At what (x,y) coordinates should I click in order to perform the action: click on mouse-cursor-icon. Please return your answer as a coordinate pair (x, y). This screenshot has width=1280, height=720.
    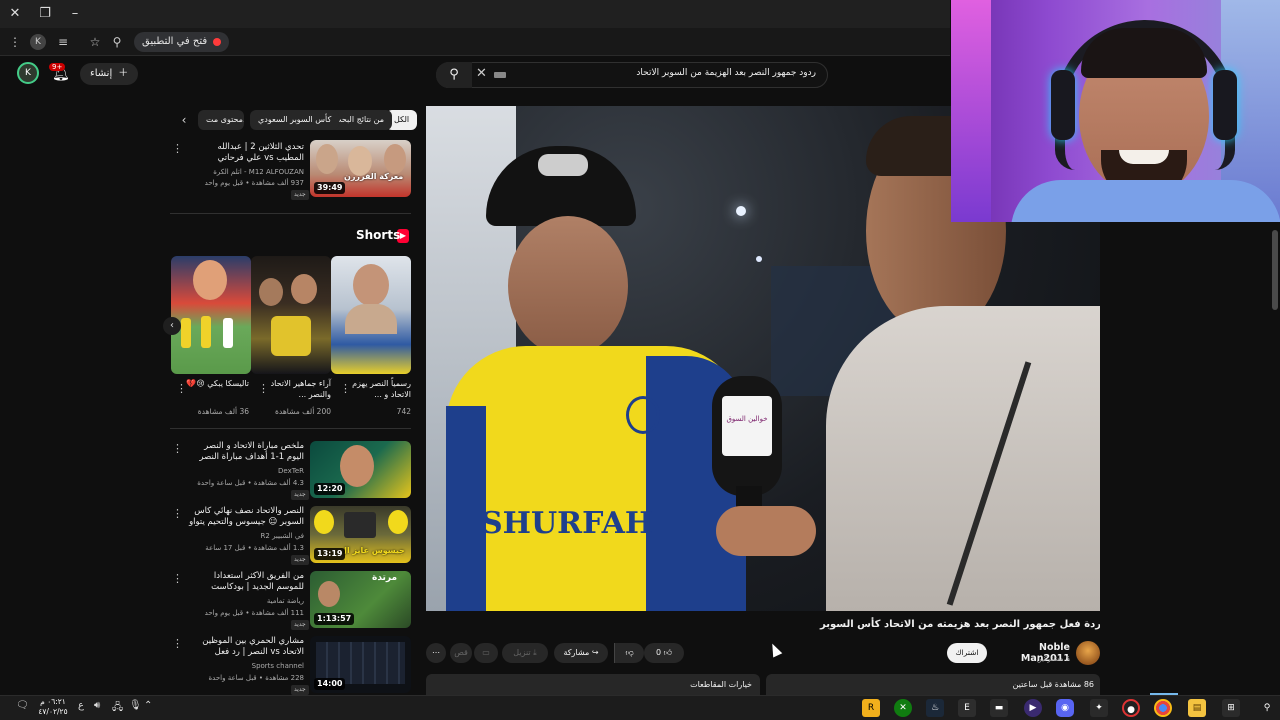
    Looking at the image, I should click on (775, 649).